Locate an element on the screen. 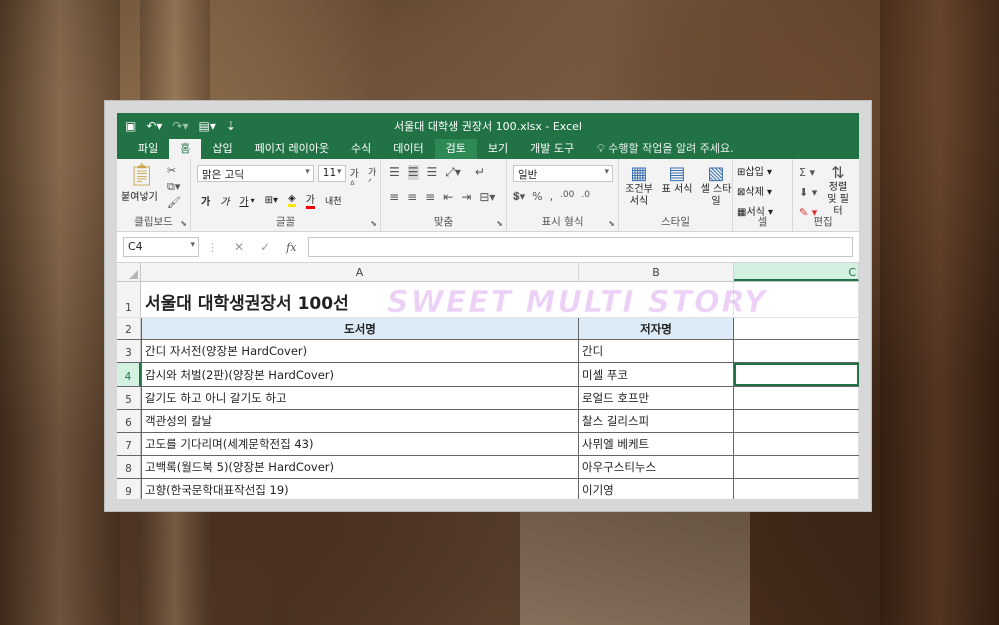 The width and height of the screenshot is (999, 625). save-icon: ▣ is located at coordinates (130, 126).